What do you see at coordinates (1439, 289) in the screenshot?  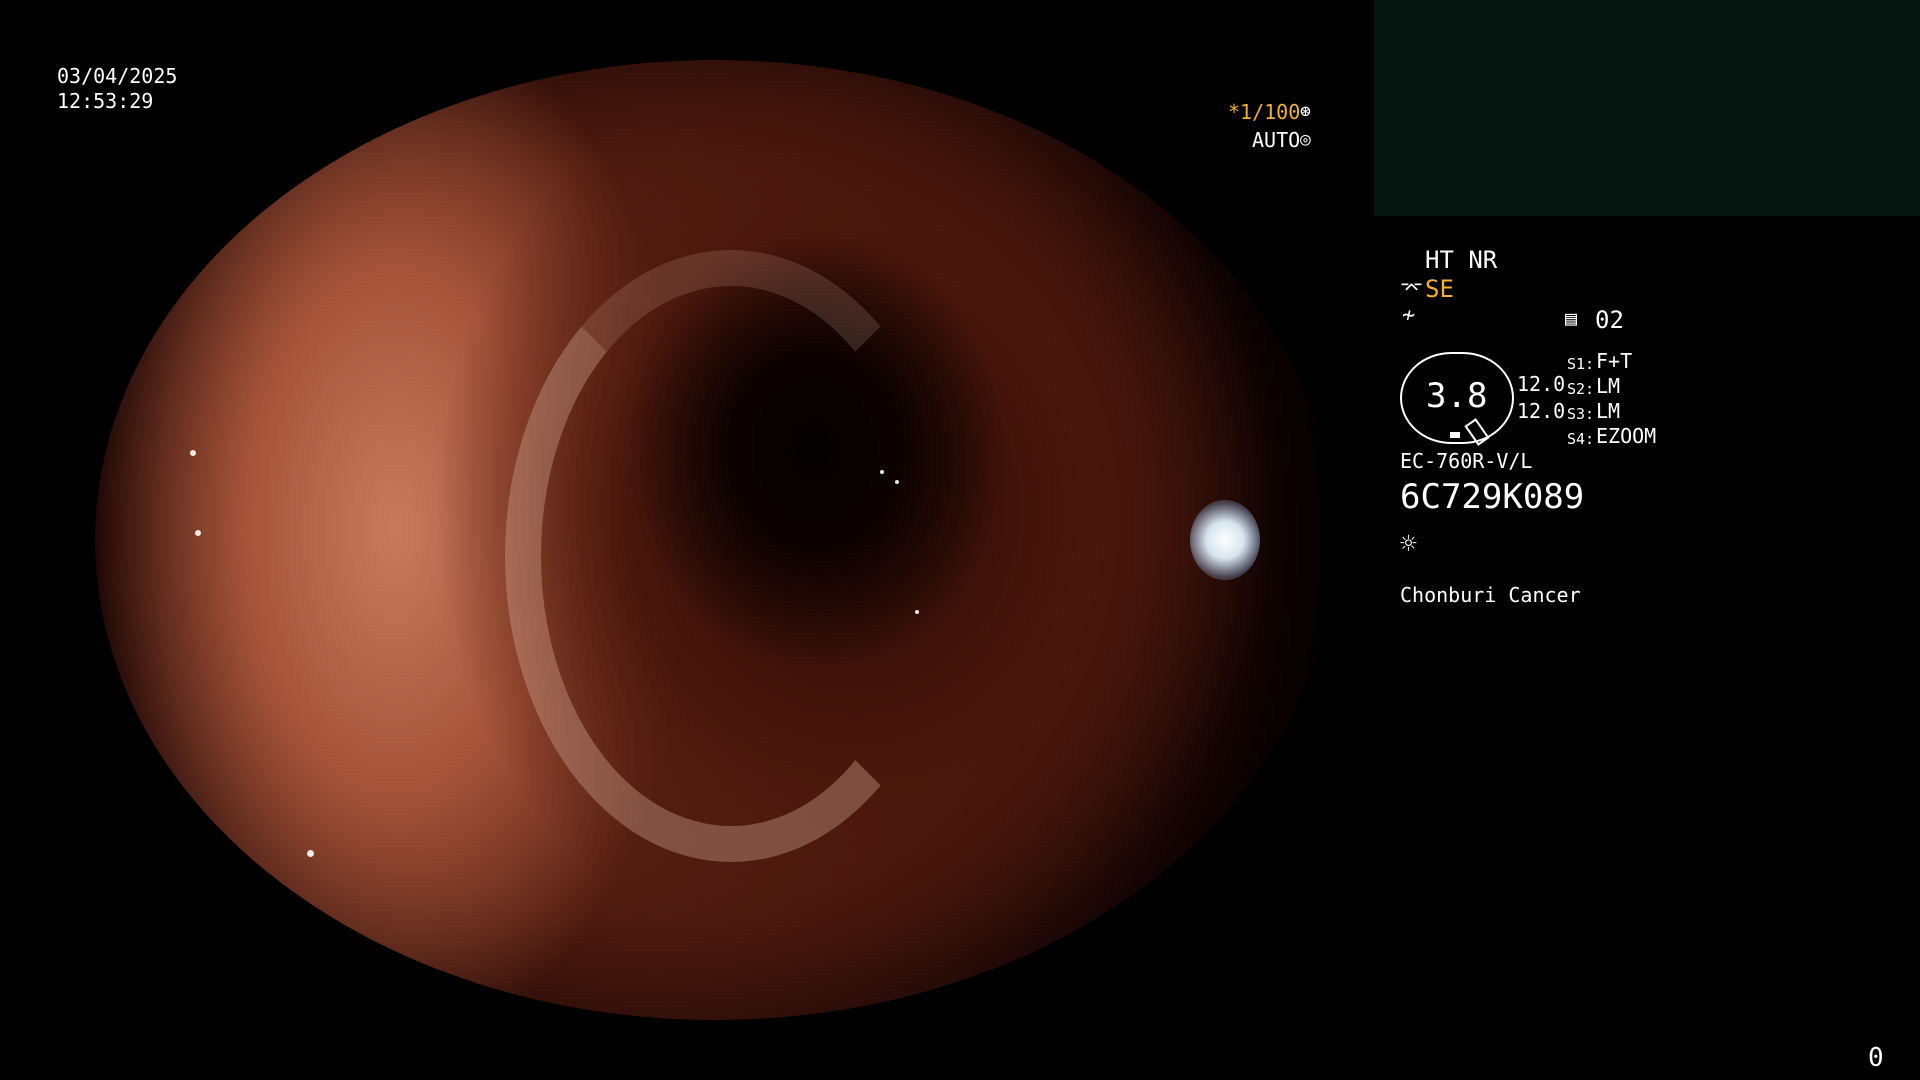 I see `se-label: SE` at bounding box center [1439, 289].